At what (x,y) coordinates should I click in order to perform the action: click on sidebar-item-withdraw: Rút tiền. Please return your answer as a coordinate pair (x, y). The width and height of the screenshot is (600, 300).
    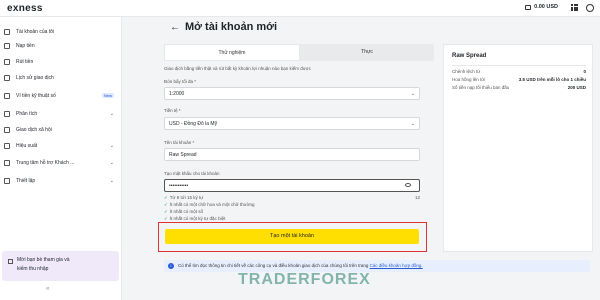
    Looking at the image, I should click on (61, 61).